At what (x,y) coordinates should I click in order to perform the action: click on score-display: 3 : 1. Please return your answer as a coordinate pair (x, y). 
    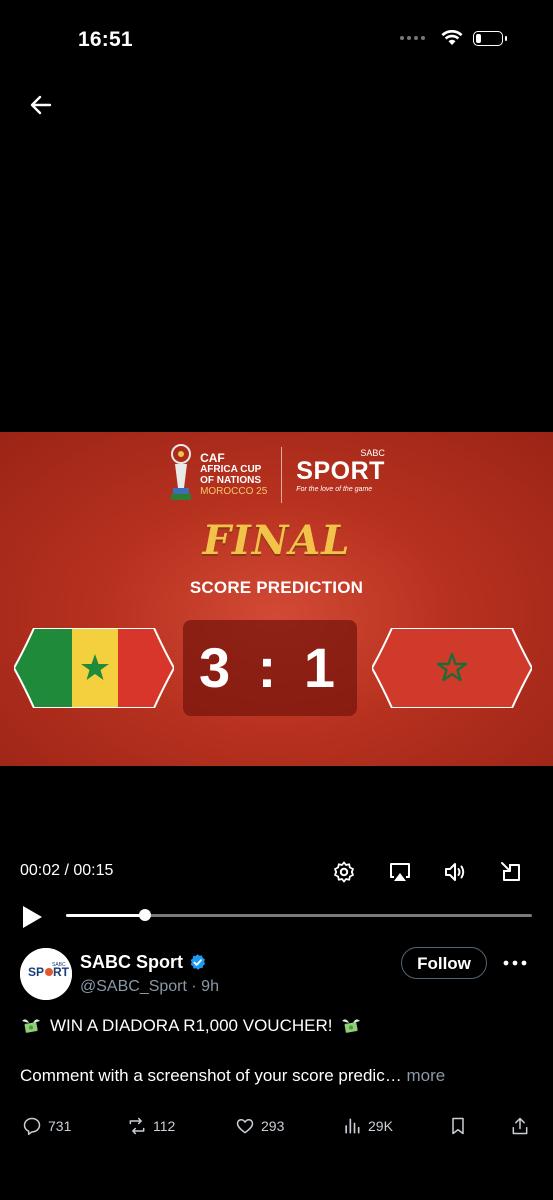
    Looking at the image, I should click on (270, 668).